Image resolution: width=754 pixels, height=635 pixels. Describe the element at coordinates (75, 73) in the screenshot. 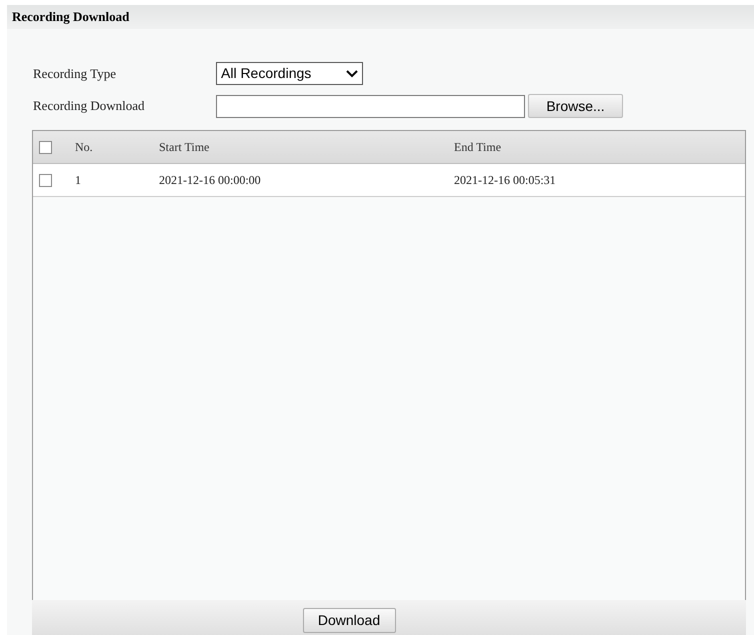

I see `field-label: Recording Type` at that location.